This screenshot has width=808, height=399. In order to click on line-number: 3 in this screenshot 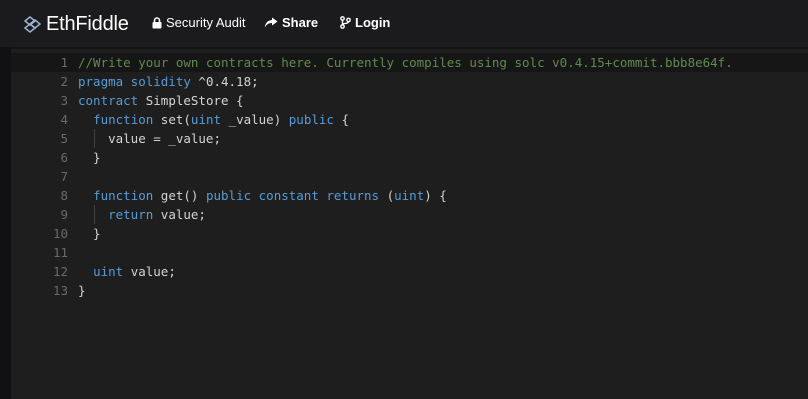, I will do `click(64, 100)`.